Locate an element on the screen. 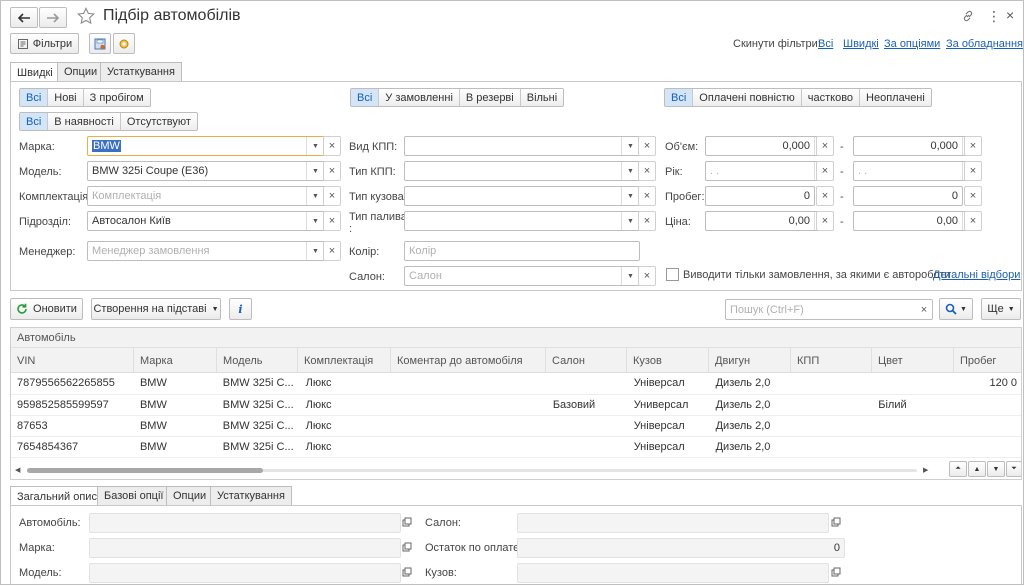  brand-dropdown-icon: ▼ is located at coordinates (315, 146).